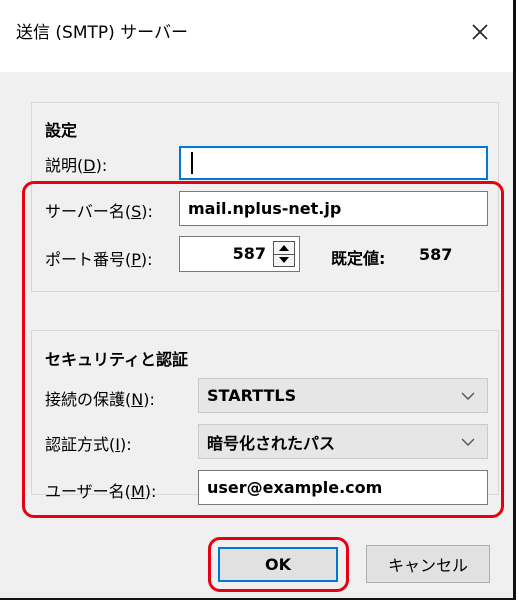 The width and height of the screenshot is (519, 600). Describe the element at coordinates (343, 441) in the screenshot. I see `auth-method-select: 暗号化されたパス` at that location.